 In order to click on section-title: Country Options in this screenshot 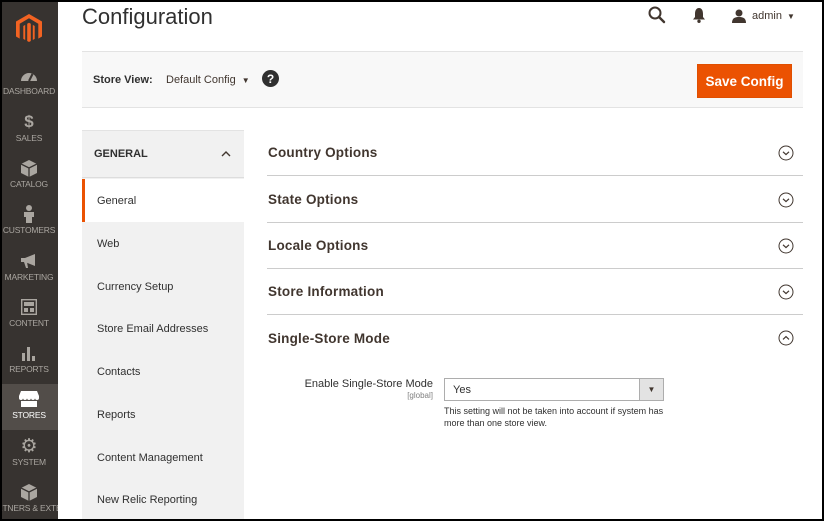, I will do `click(323, 152)`.